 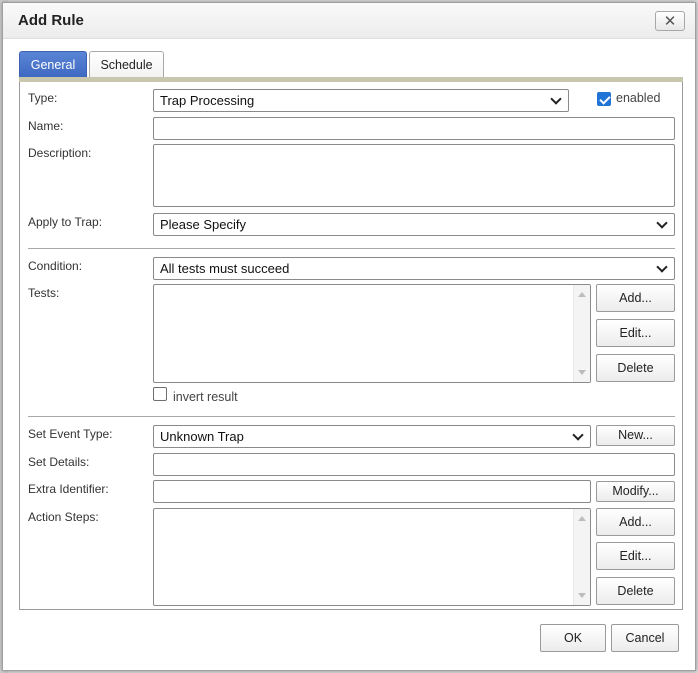 What do you see at coordinates (372, 436) in the screenshot?
I see `event-type-select: Unknown Trap` at bounding box center [372, 436].